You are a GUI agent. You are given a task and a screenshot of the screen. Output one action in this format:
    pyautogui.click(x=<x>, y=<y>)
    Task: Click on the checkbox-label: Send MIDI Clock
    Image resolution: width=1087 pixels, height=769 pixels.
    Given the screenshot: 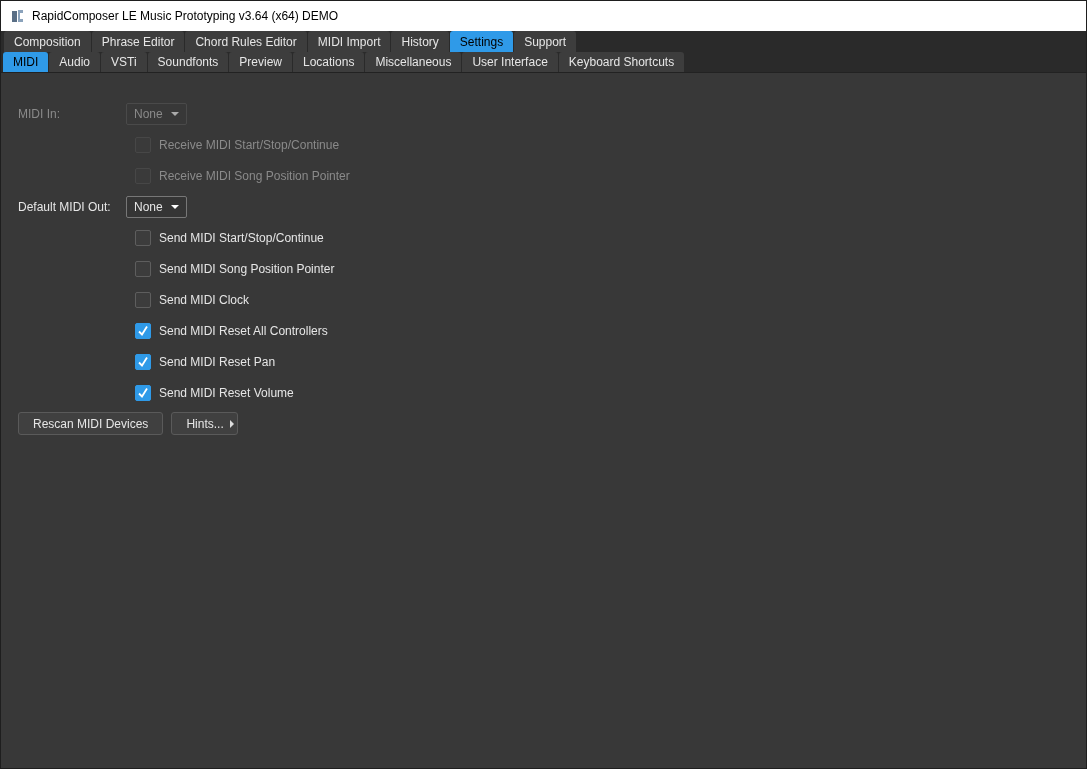 What is the action you would take?
    pyautogui.click(x=204, y=300)
    